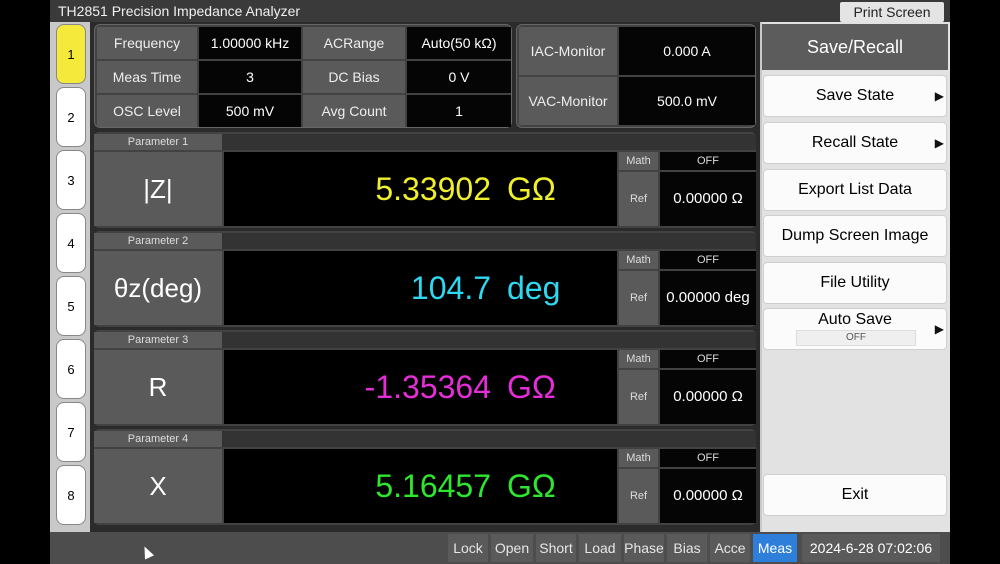 This screenshot has height=564, width=1000. I want to click on exit-button: Exit, so click(855, 495).